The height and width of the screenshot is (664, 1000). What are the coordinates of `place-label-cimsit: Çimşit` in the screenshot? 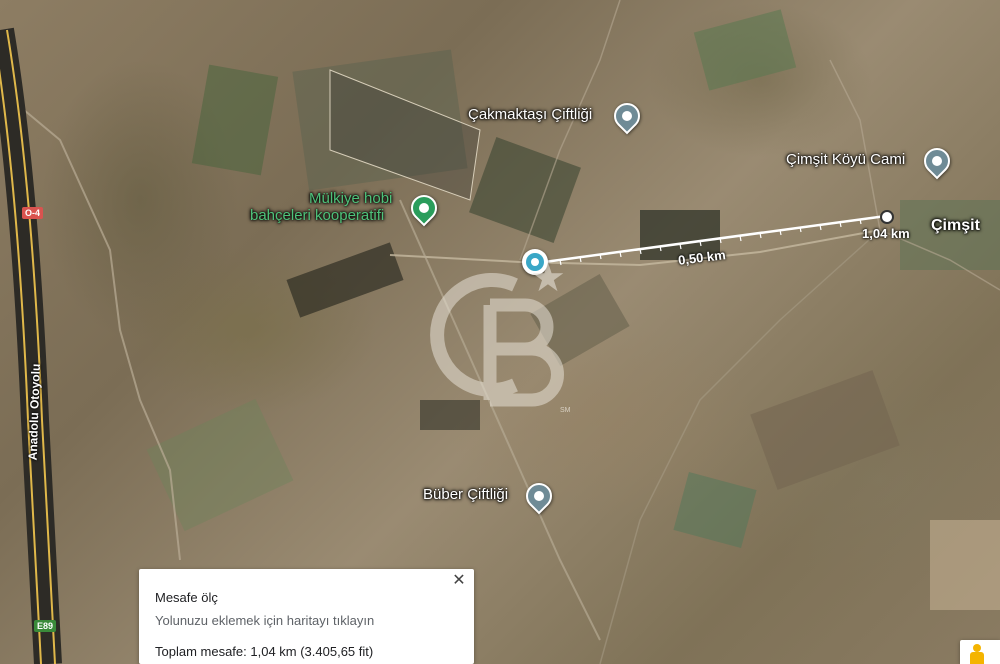 It's located at (955, 226).